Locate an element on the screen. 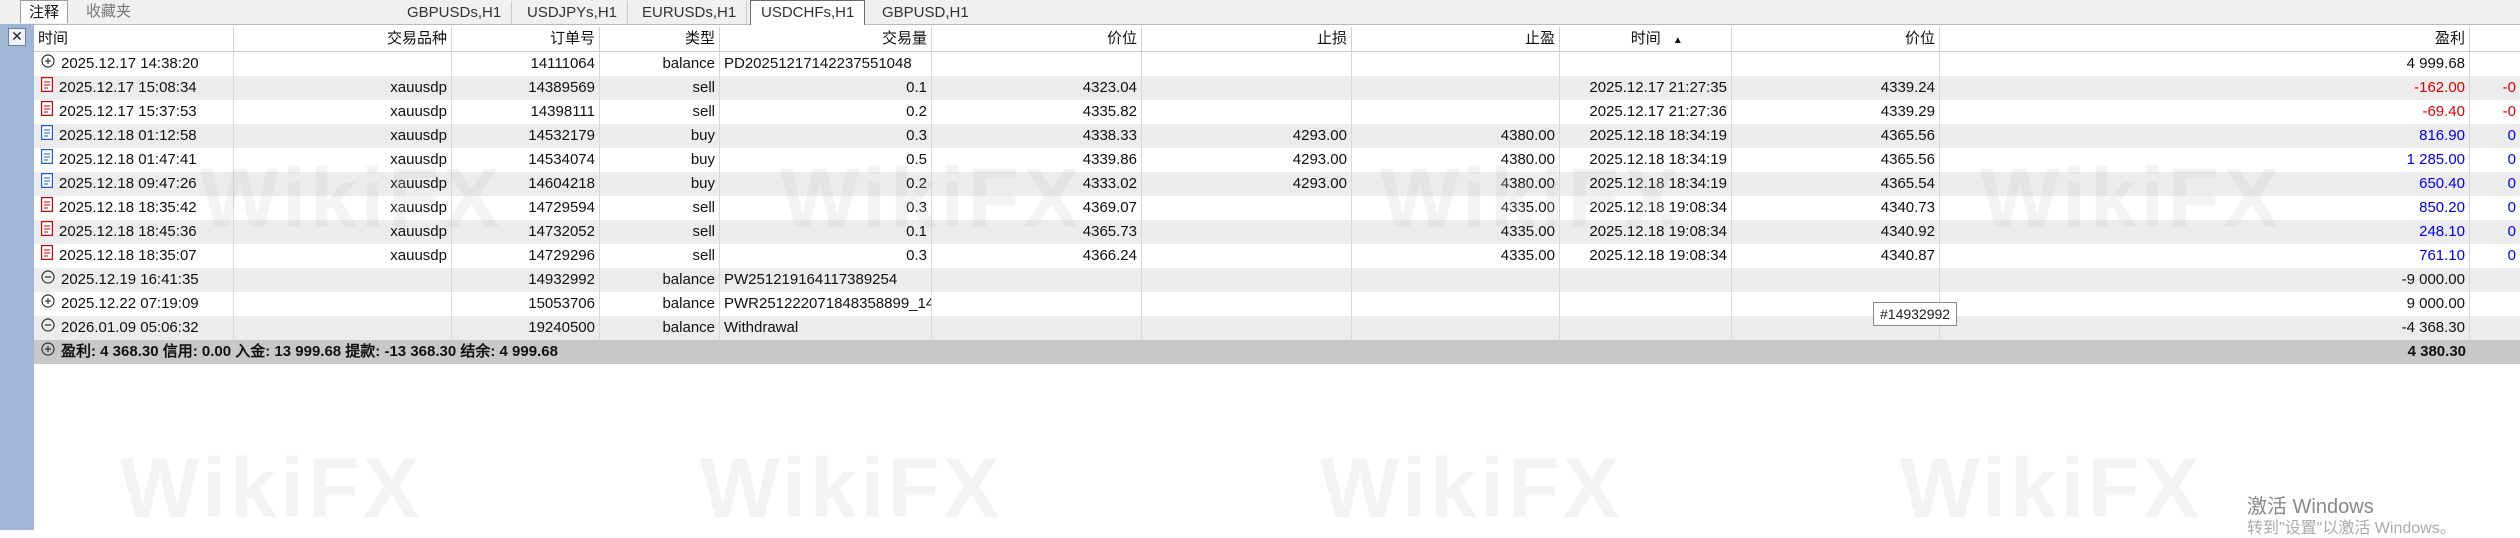 The height and width of the screenshot is (538, 2520). col-header-sl: 止损 is located at coordinates (1247, 39).